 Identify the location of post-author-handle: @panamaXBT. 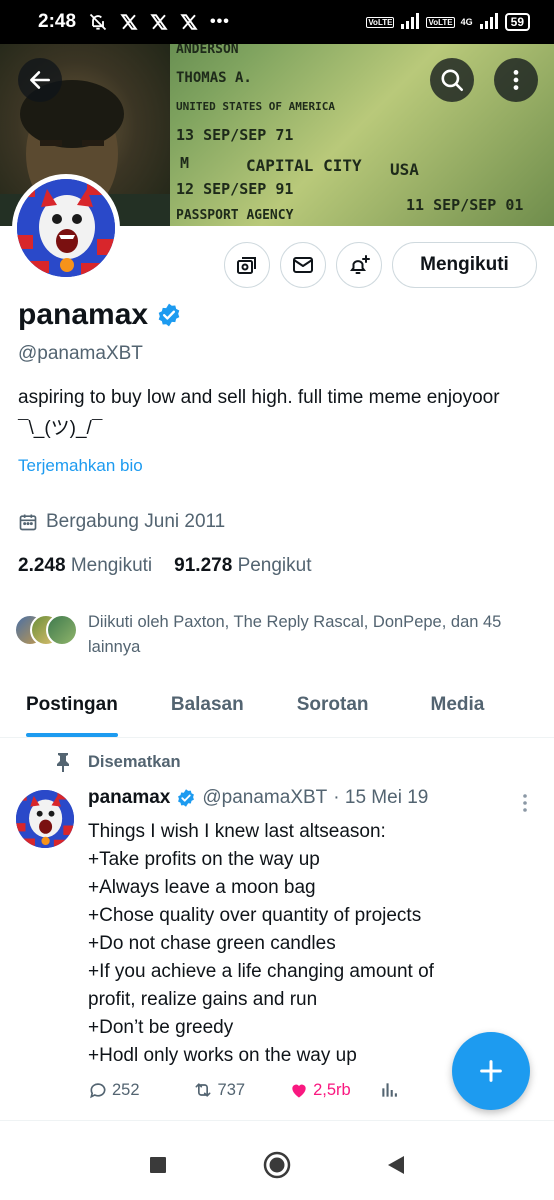
(265, 797).